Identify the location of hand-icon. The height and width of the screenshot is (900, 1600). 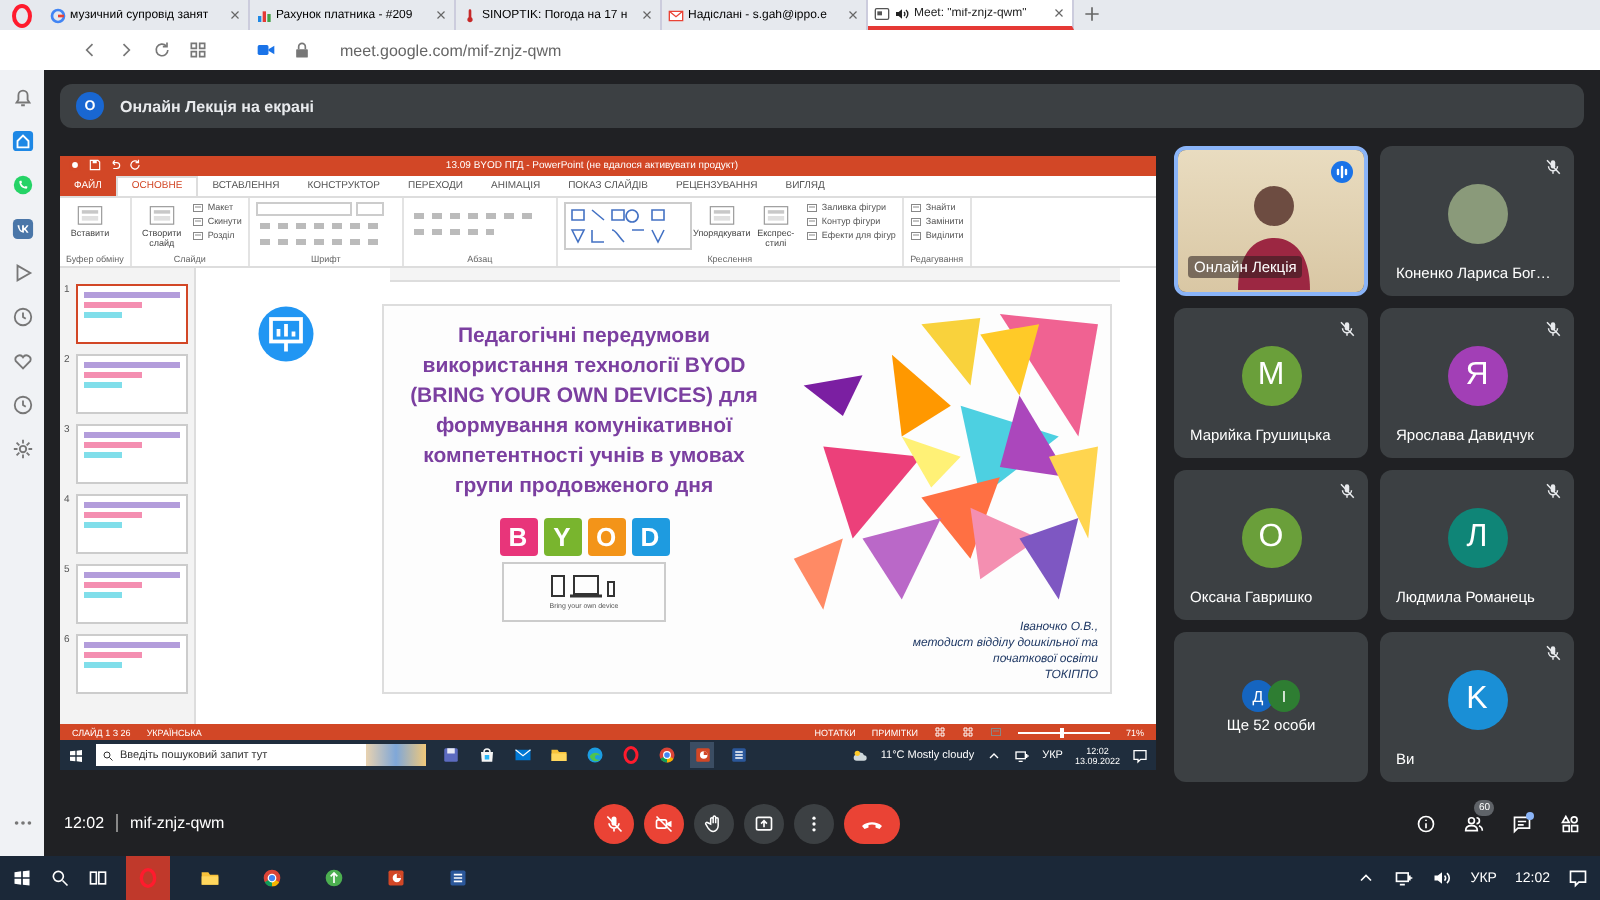
(714, 823).